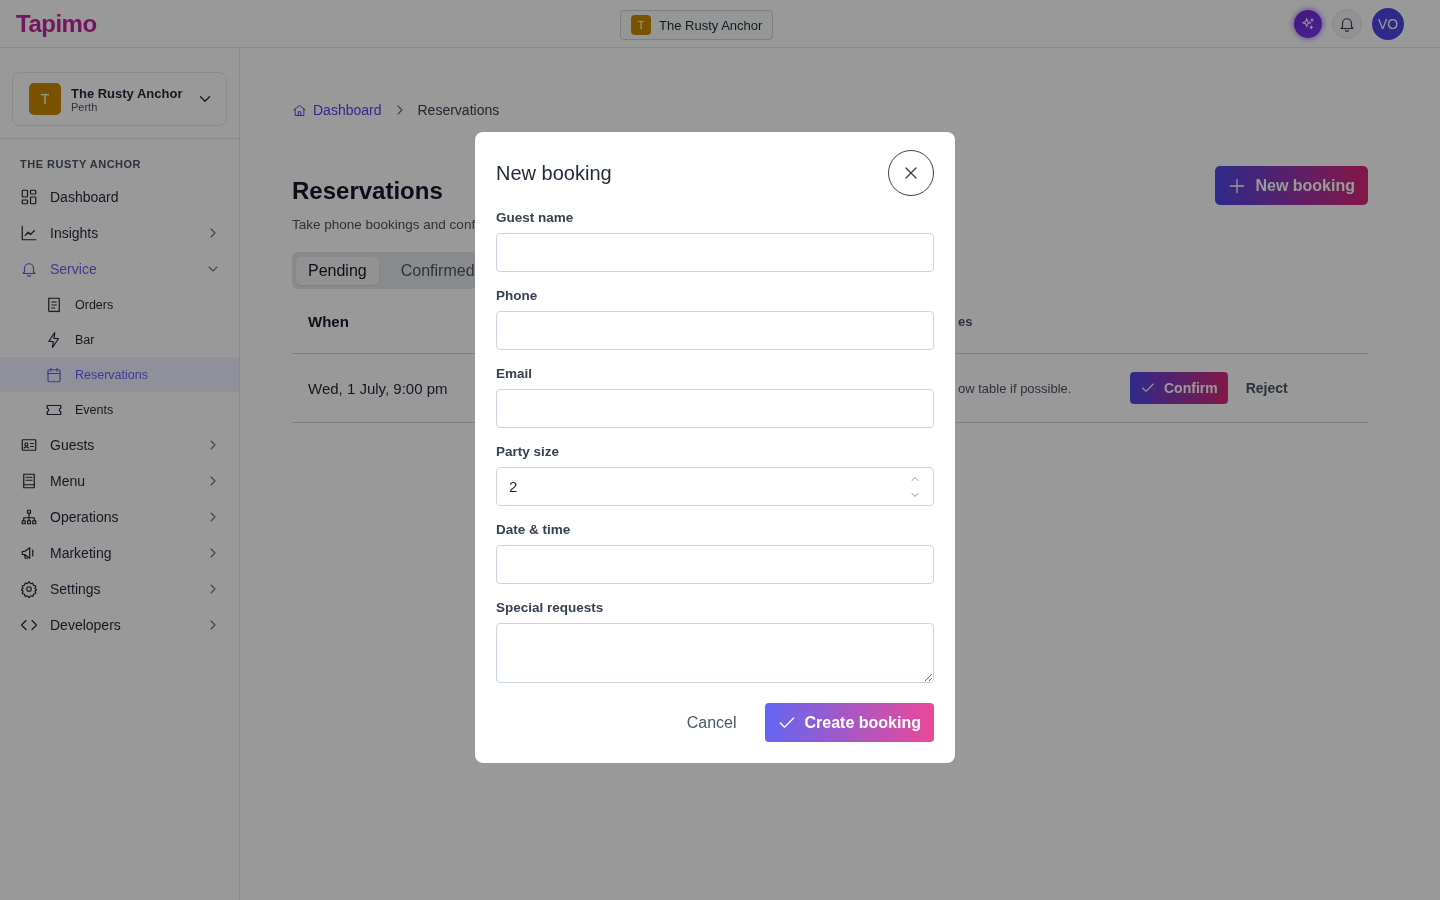  Describe the element at coordinates (119, 339) in the screenshot. I see `sidebar-subitem: Bar` at that location.